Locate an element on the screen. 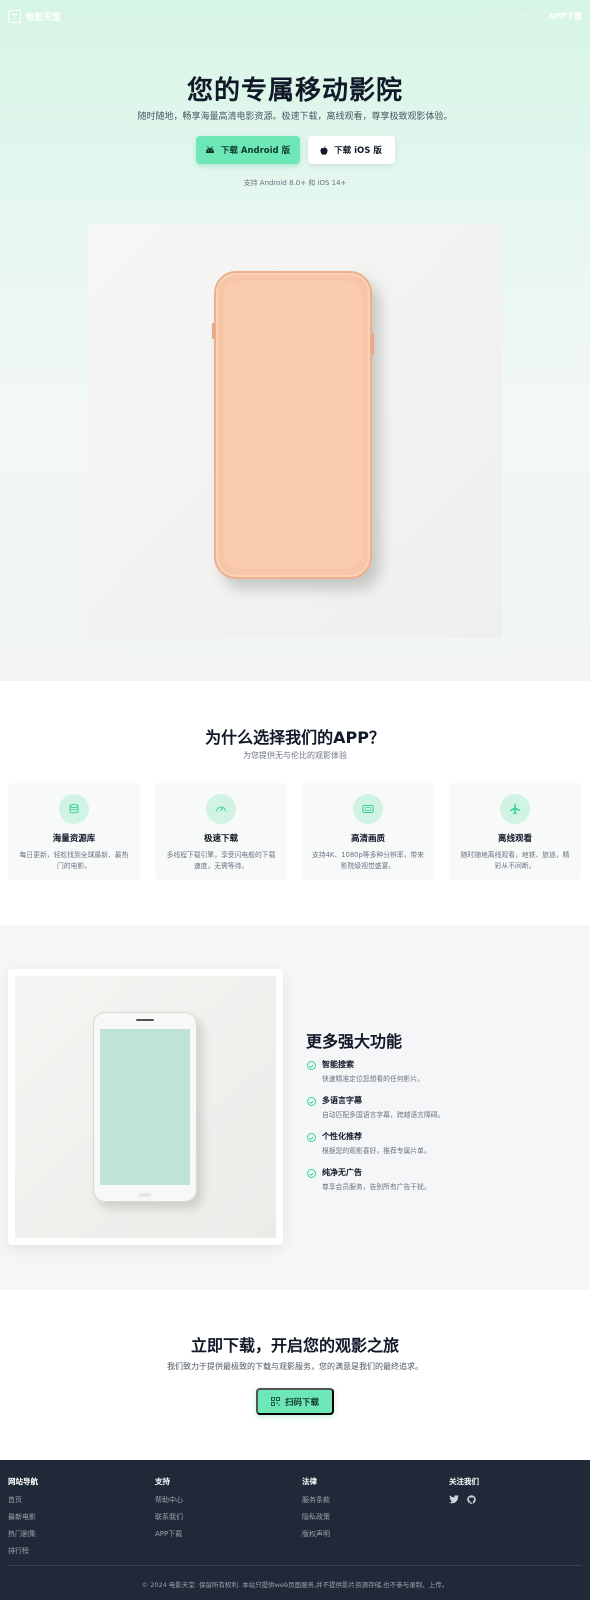  features-phone-image is located at coordinates (145, 1107).